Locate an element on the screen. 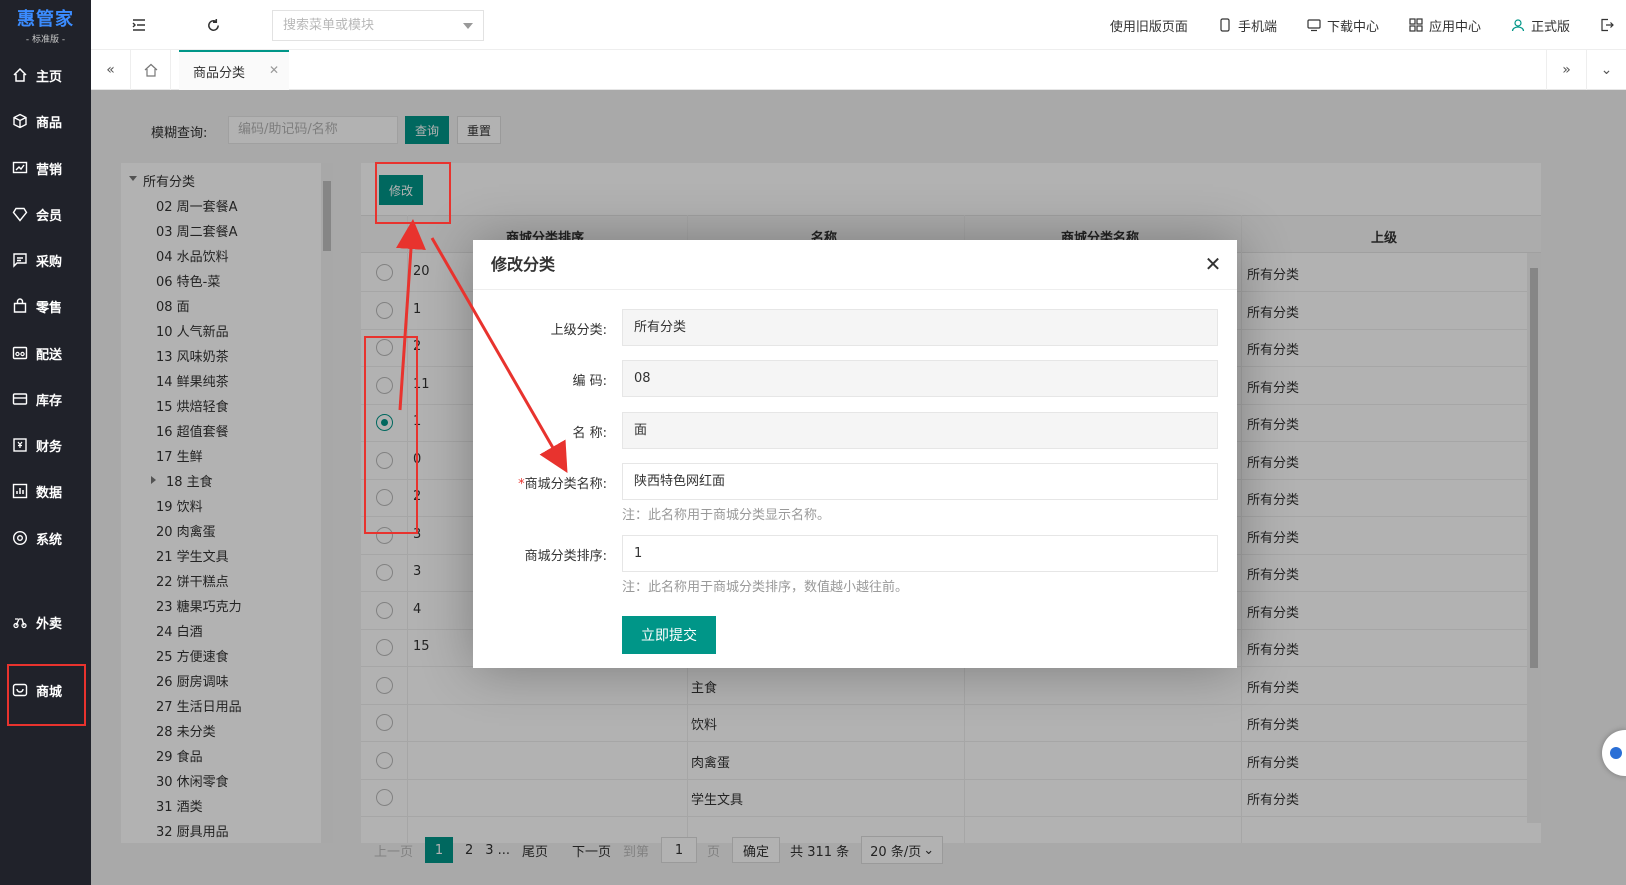 Image resolution: width=1626 pixels, height=885 pixels. menu-search-input: 搜索菜单或模块 is located at coordinates (378, 25).